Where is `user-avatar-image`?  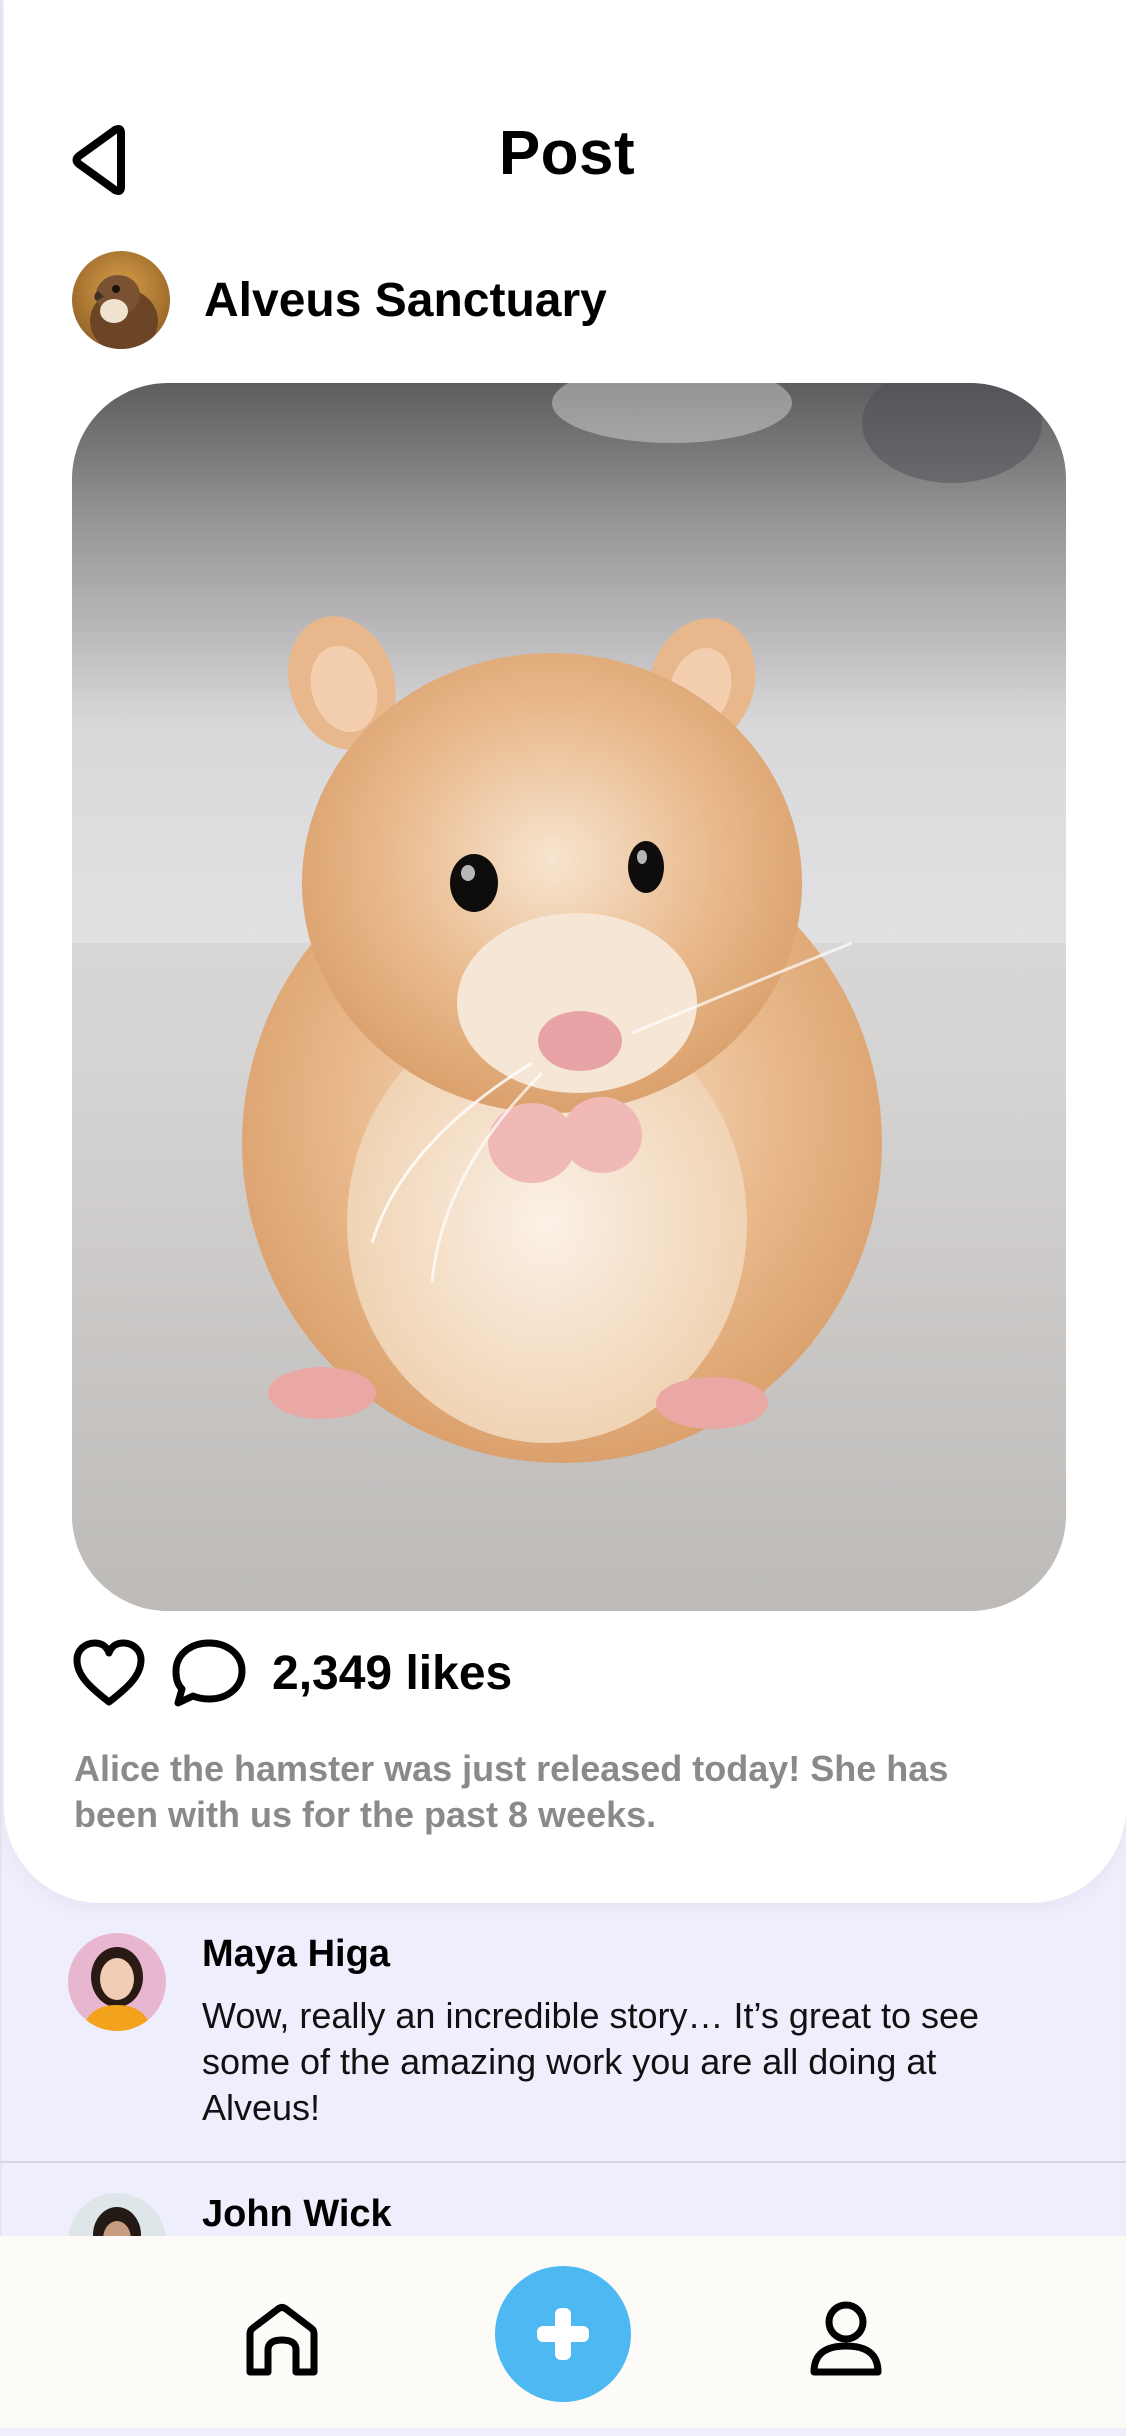 user-avatar-image is located at coordinates (117, 1982).